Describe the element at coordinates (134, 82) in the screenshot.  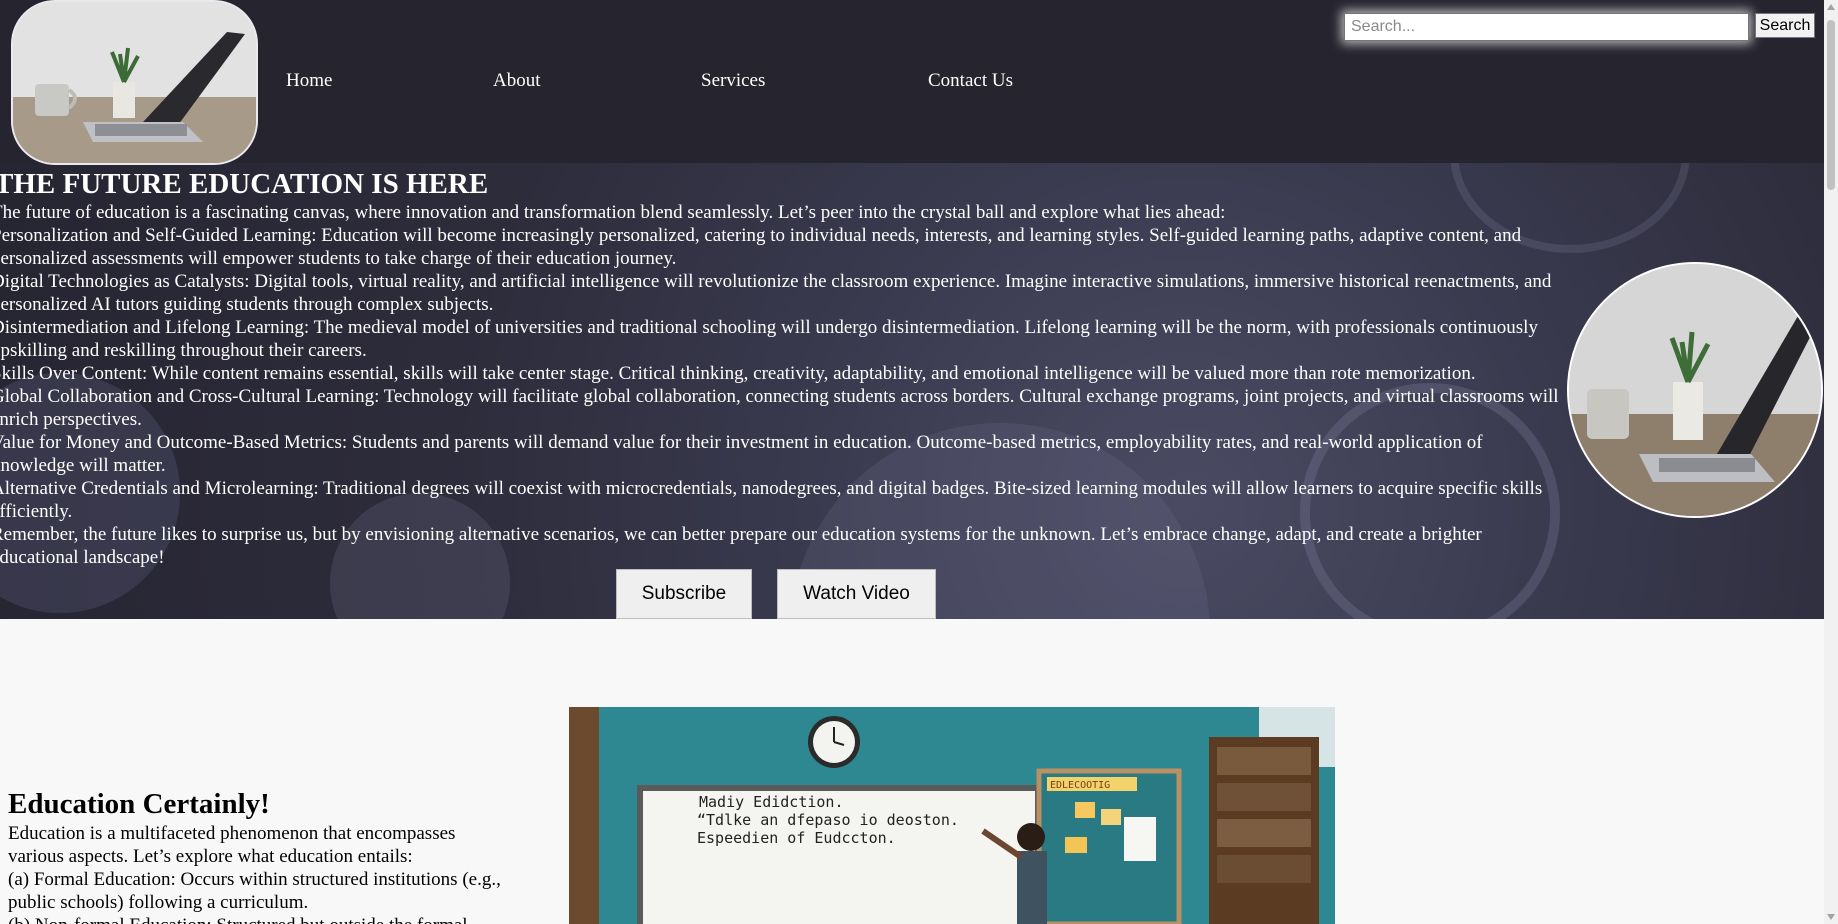
I see `logo-image` at that location.